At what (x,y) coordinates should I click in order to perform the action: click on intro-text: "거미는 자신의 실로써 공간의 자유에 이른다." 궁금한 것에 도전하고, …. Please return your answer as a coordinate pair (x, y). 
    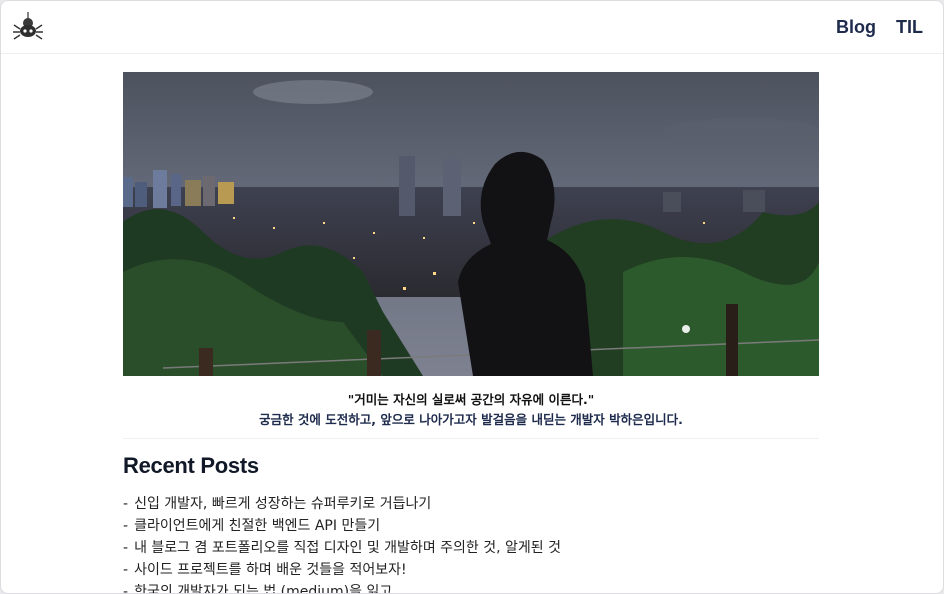
    Looking at the image, I should click on (471, 410).